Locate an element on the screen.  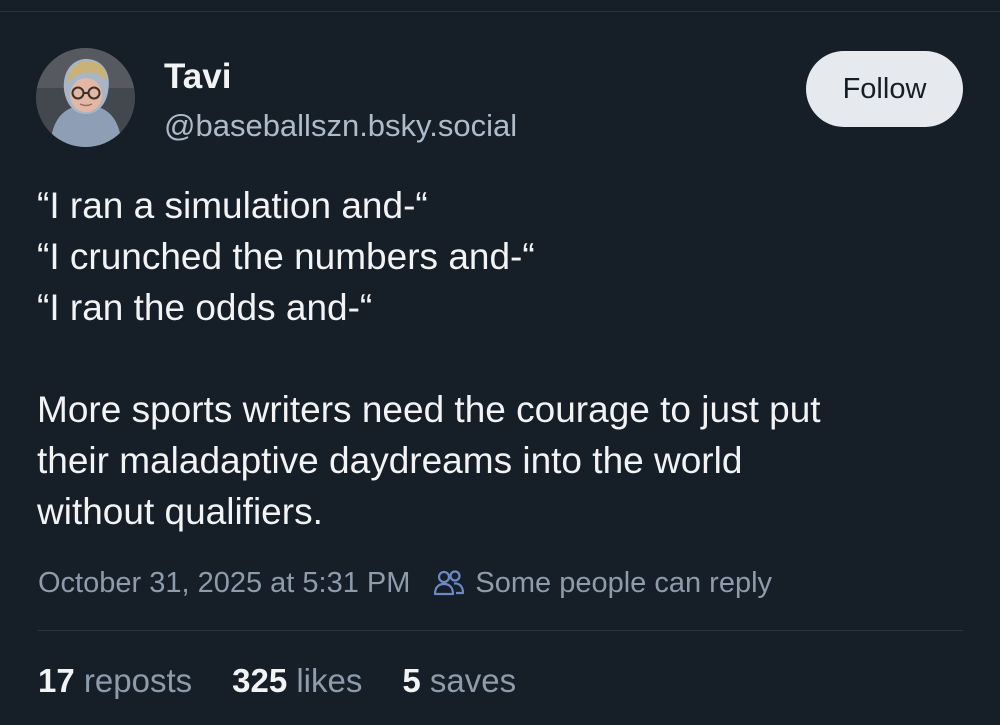
top-divider is located at coordinates (500, 11).